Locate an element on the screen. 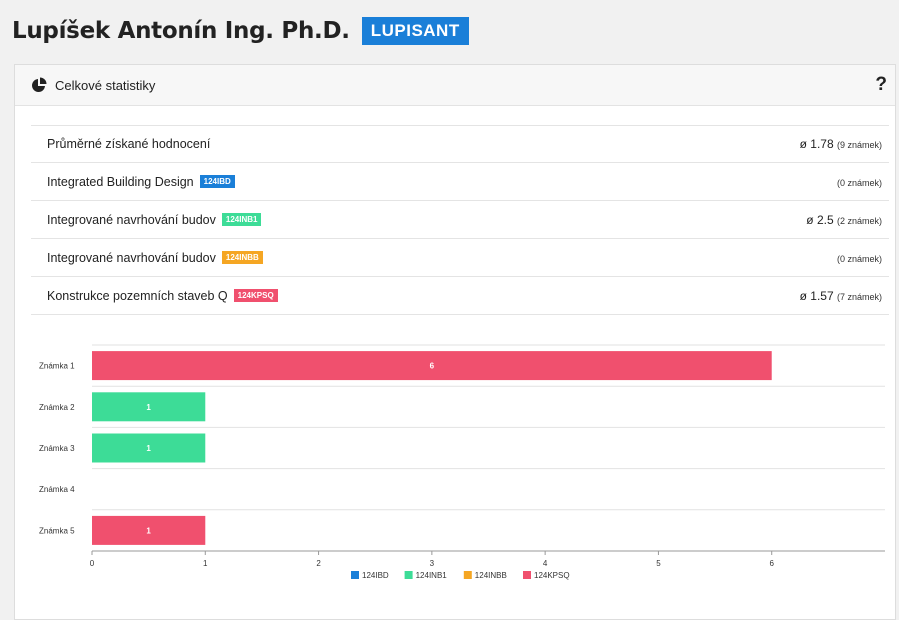 The width and height of the screenshot is (899, 620). x-tick-label: 3 is located at coordinates (432, 563).